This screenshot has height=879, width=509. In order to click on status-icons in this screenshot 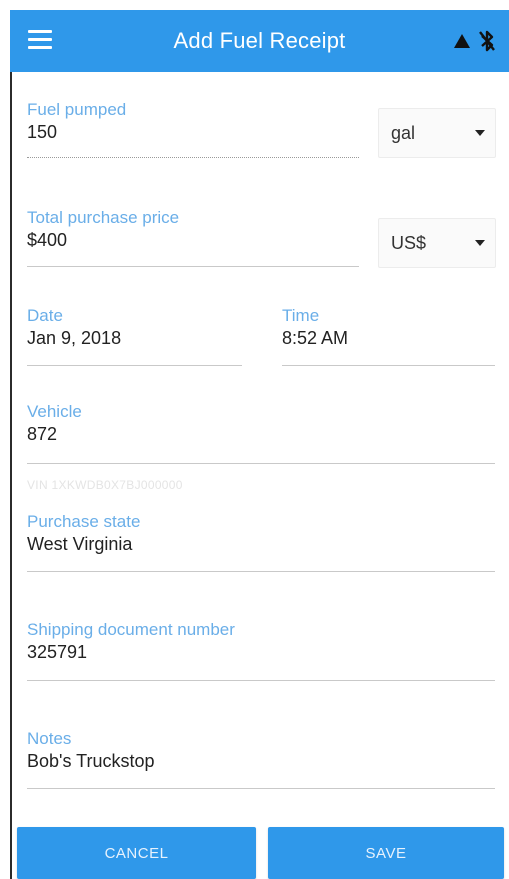, I will do `click(474, 41)`.